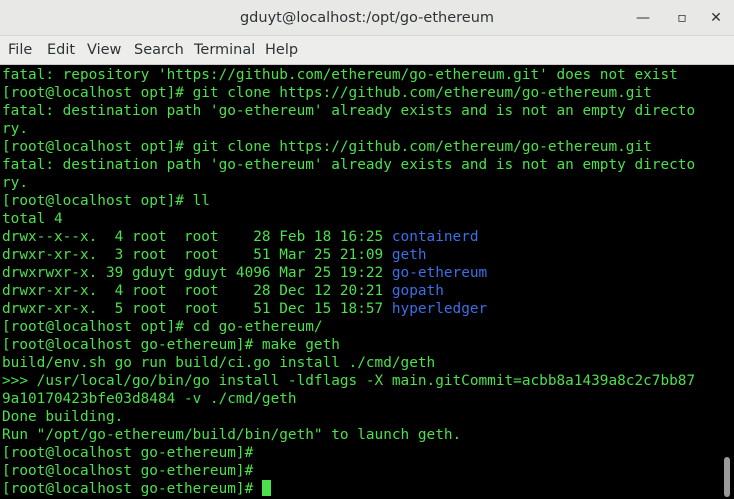 Image resolution: width=734 pixels, height=499 pixels. What do you see at coordinates (162, 327) in the screenshot?
I see `terminal-line: [root@localhost opt]# cd go-ethereum/` at bounding box center [162, 327].